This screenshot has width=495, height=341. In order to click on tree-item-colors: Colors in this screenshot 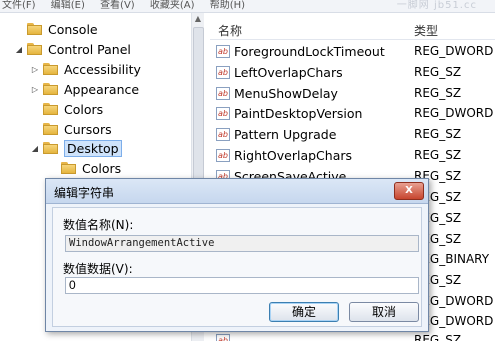, I will do `click(66, 109)`.